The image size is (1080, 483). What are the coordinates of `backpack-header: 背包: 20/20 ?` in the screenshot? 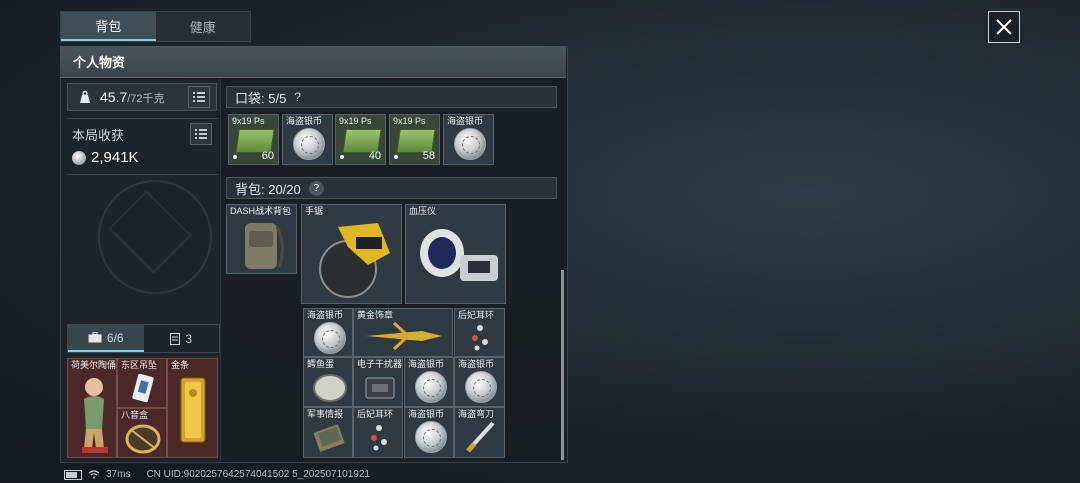 It's located at (391, 188).